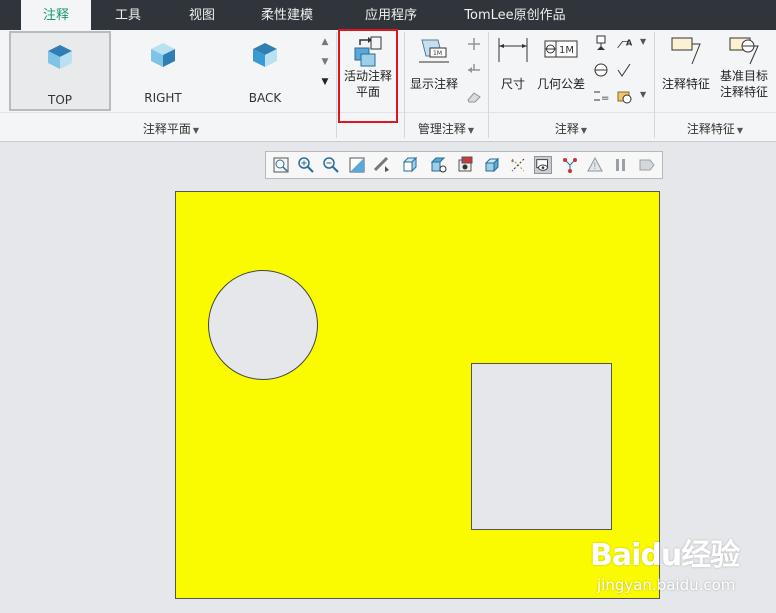  I want to click on tab-tomlee: TomLee原创作品, so click(515, 15).